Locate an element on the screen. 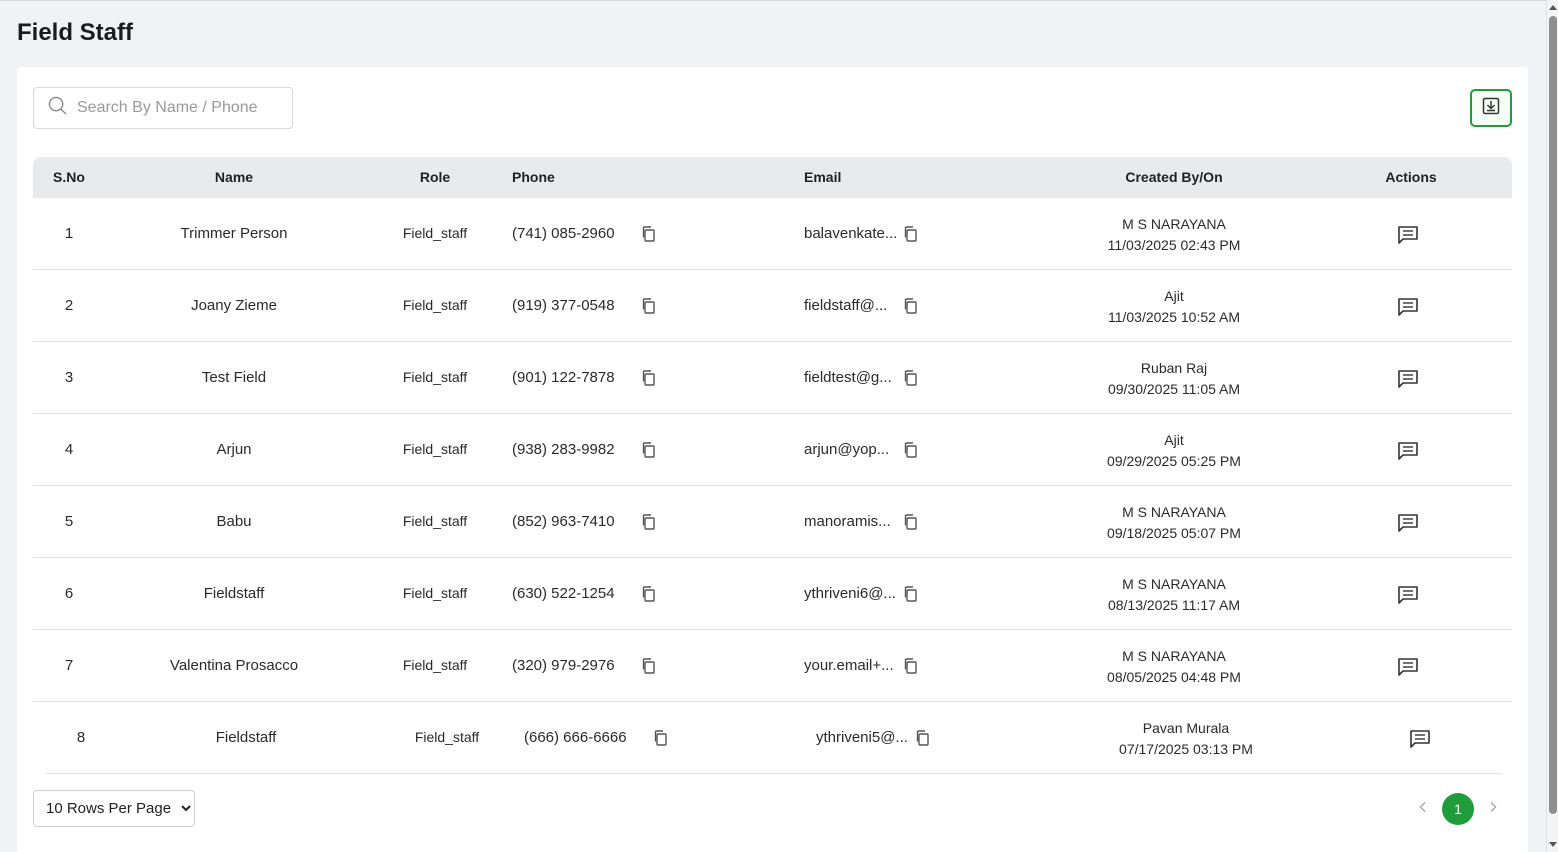 The width and height of the screenshot is (1558, 852). search-input is located at coordinates (175, 108).